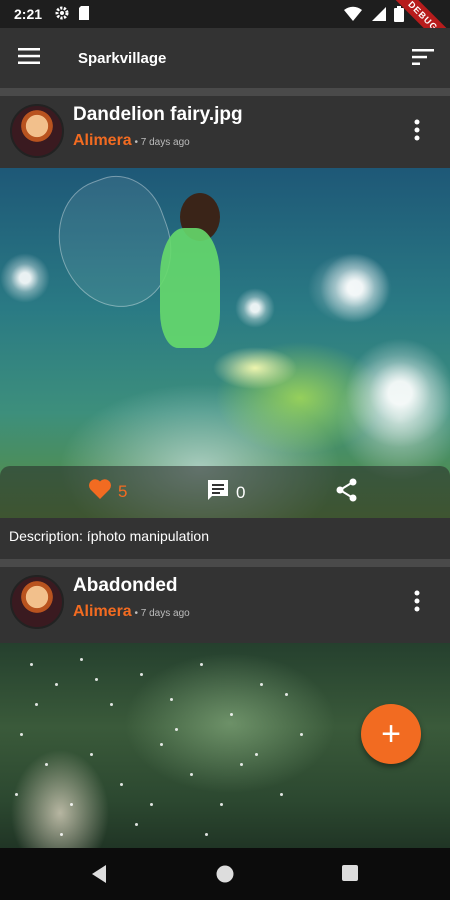  Describe the element at coordinates (122, 58) in the screenshot. I see `app-title: Sparkvillage` at that location.